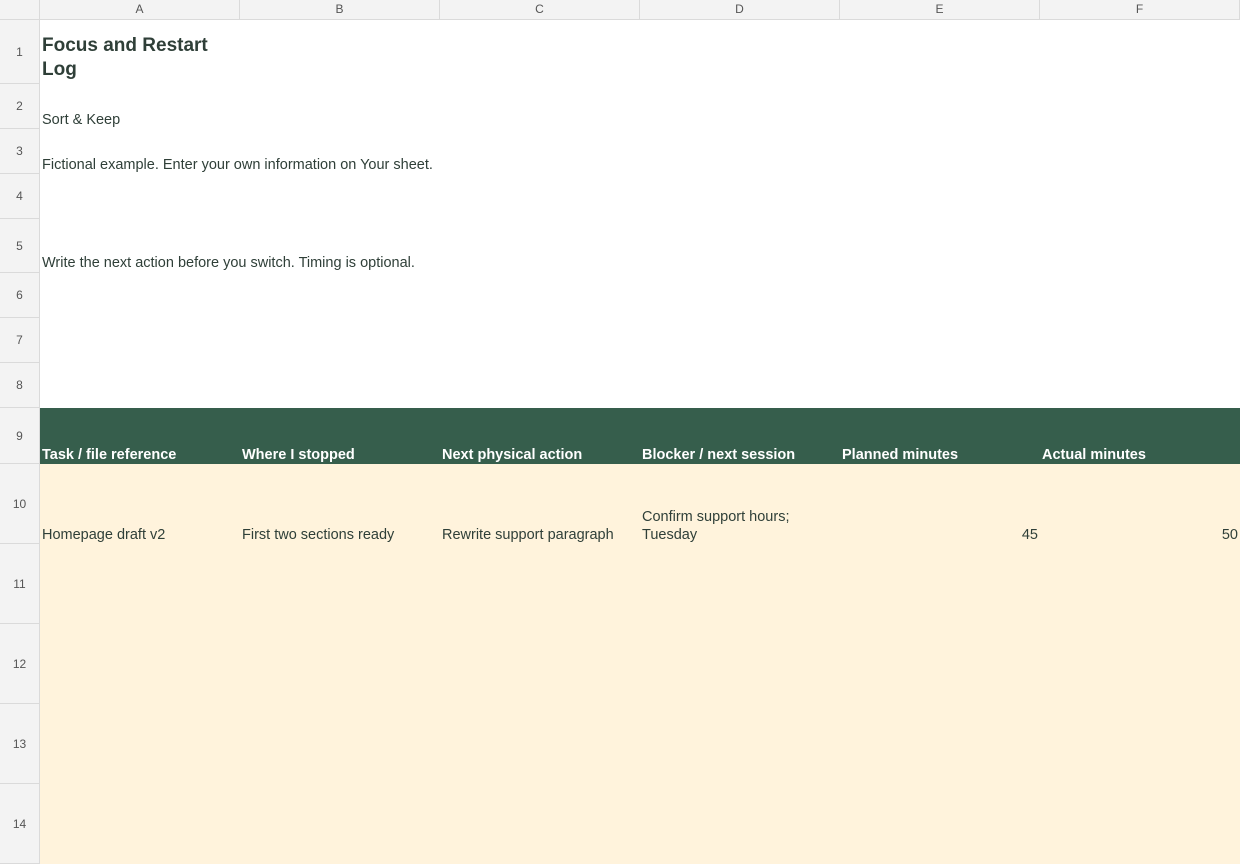 This screenshot has width=1240, height=865. Describe the element at coordinates (540, 436) in the screenshot. I see `header-next-action: Next physical action` at that location.